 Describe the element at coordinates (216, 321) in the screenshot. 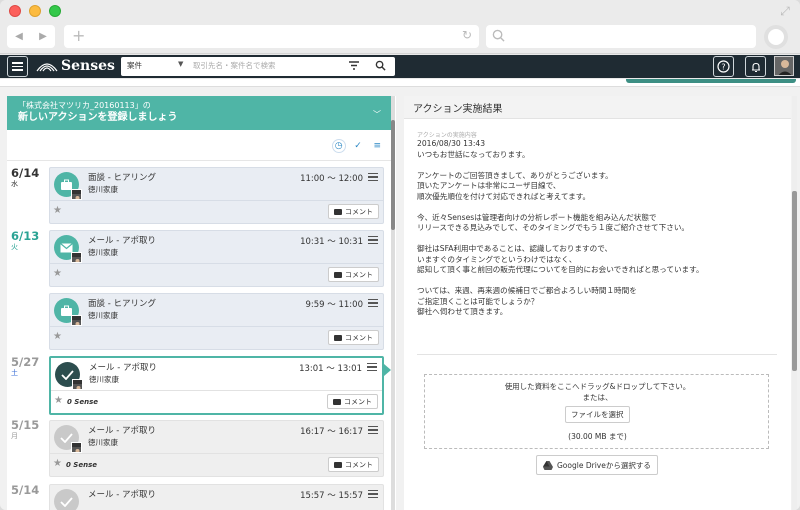

I see `action-card: 面談 - ヒアリング 徳川家康 9:59 ～ 11:00 ★ コメント` at that location.